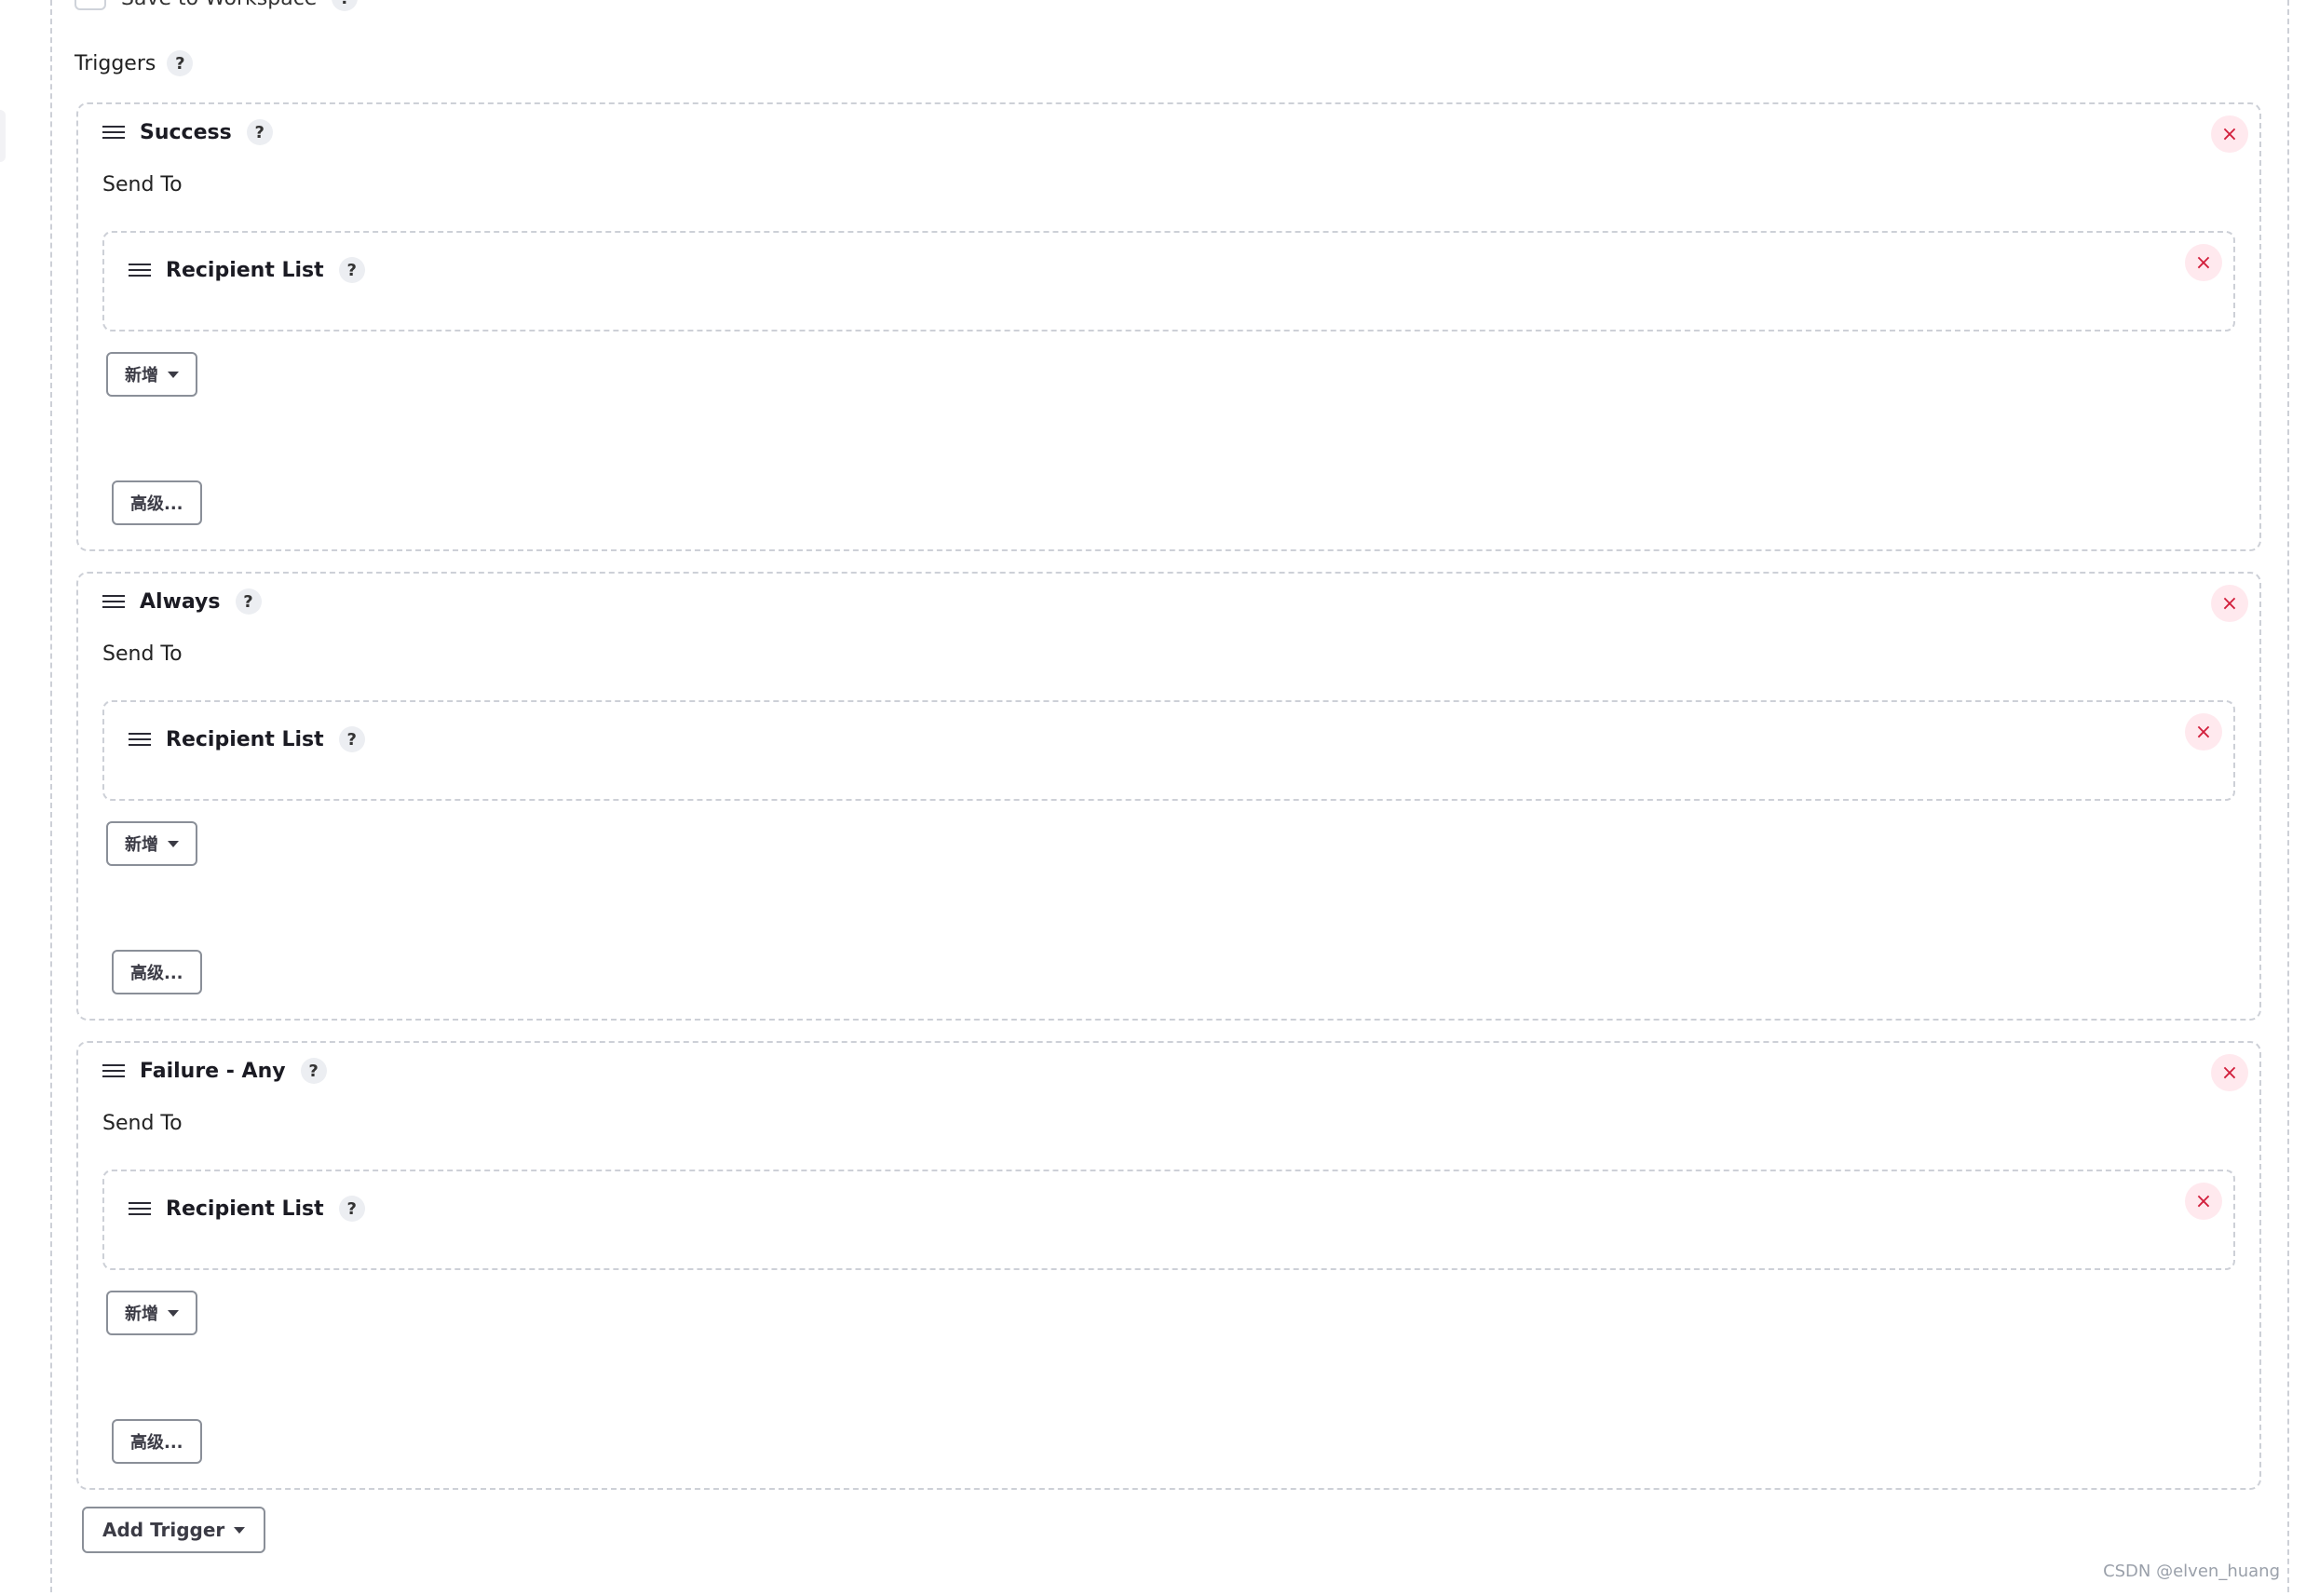 This screenshot has height=1596, width=2306. I want to click on save-to-workspace: Save to Workspace ?, so click(217, 5).